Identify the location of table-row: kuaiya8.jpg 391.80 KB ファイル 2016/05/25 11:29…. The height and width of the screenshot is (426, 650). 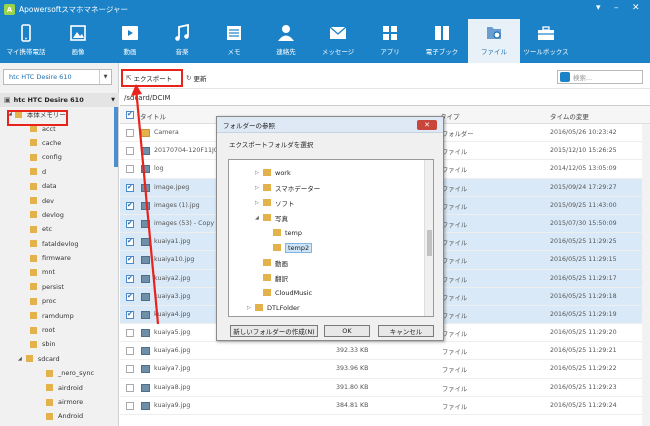
(385, 388).